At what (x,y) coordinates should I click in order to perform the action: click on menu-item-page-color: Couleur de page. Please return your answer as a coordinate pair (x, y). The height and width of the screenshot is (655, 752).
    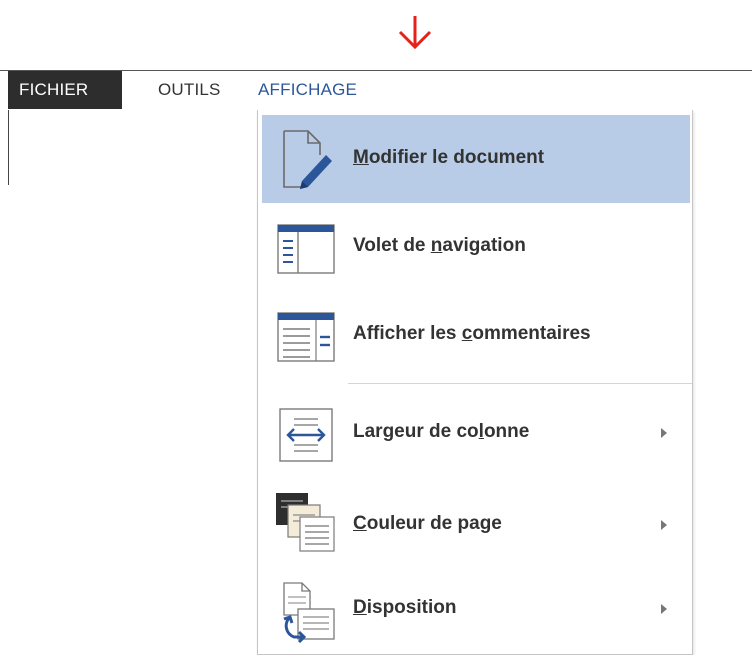
    Looking at the image, I should click on (476, 521).